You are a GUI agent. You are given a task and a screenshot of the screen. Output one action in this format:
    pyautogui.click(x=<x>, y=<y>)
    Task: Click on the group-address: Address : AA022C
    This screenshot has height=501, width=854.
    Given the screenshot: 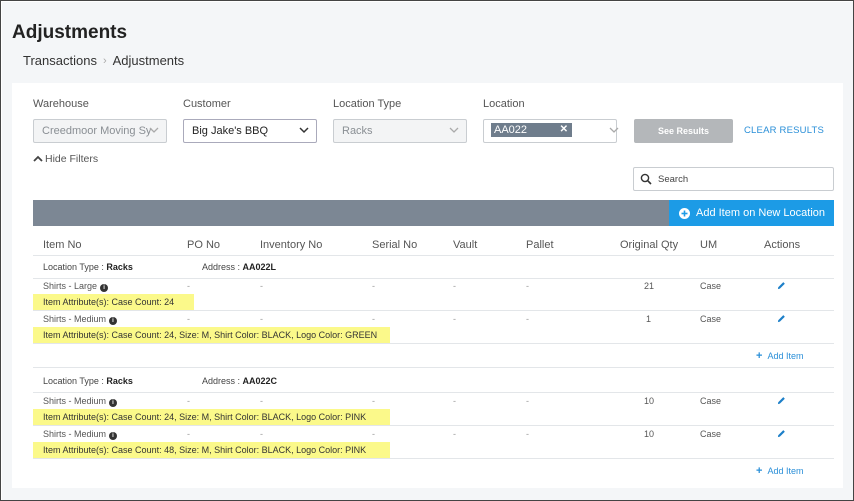 What is the action you would take?
    pyautogui.click(x=239, y=381)
    